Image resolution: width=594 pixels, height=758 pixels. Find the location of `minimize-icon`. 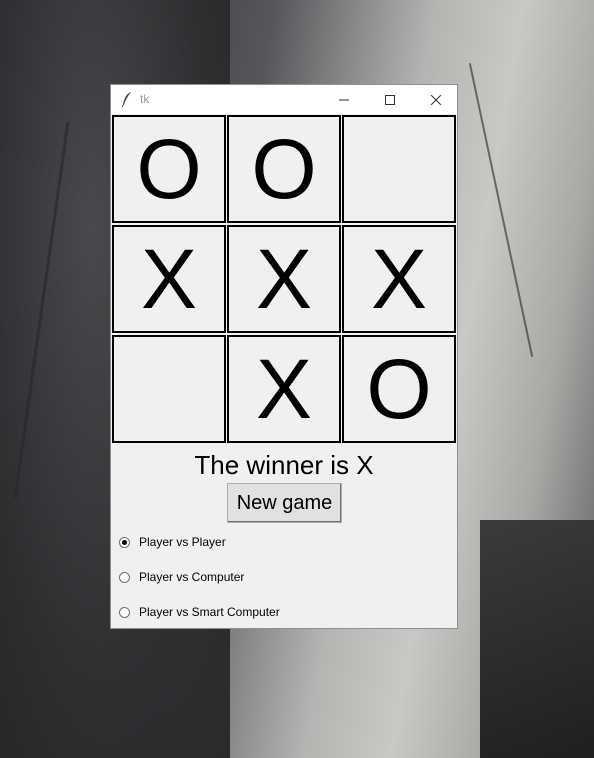

minimize-icon is located at coordinates (344, 99).